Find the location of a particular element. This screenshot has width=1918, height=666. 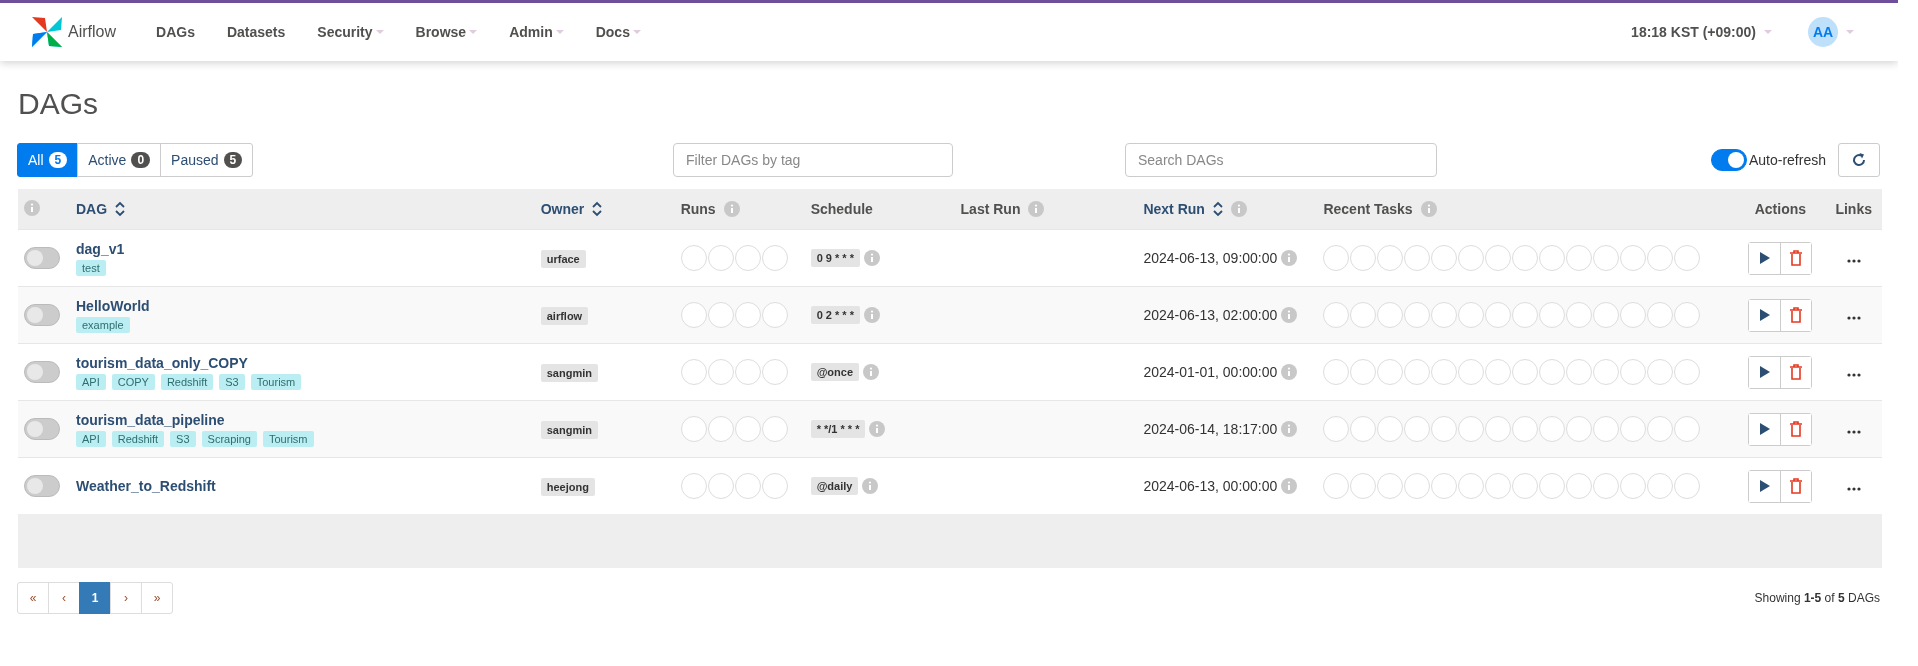

dag-tag: Scraping is located at coordinates (229, 438).